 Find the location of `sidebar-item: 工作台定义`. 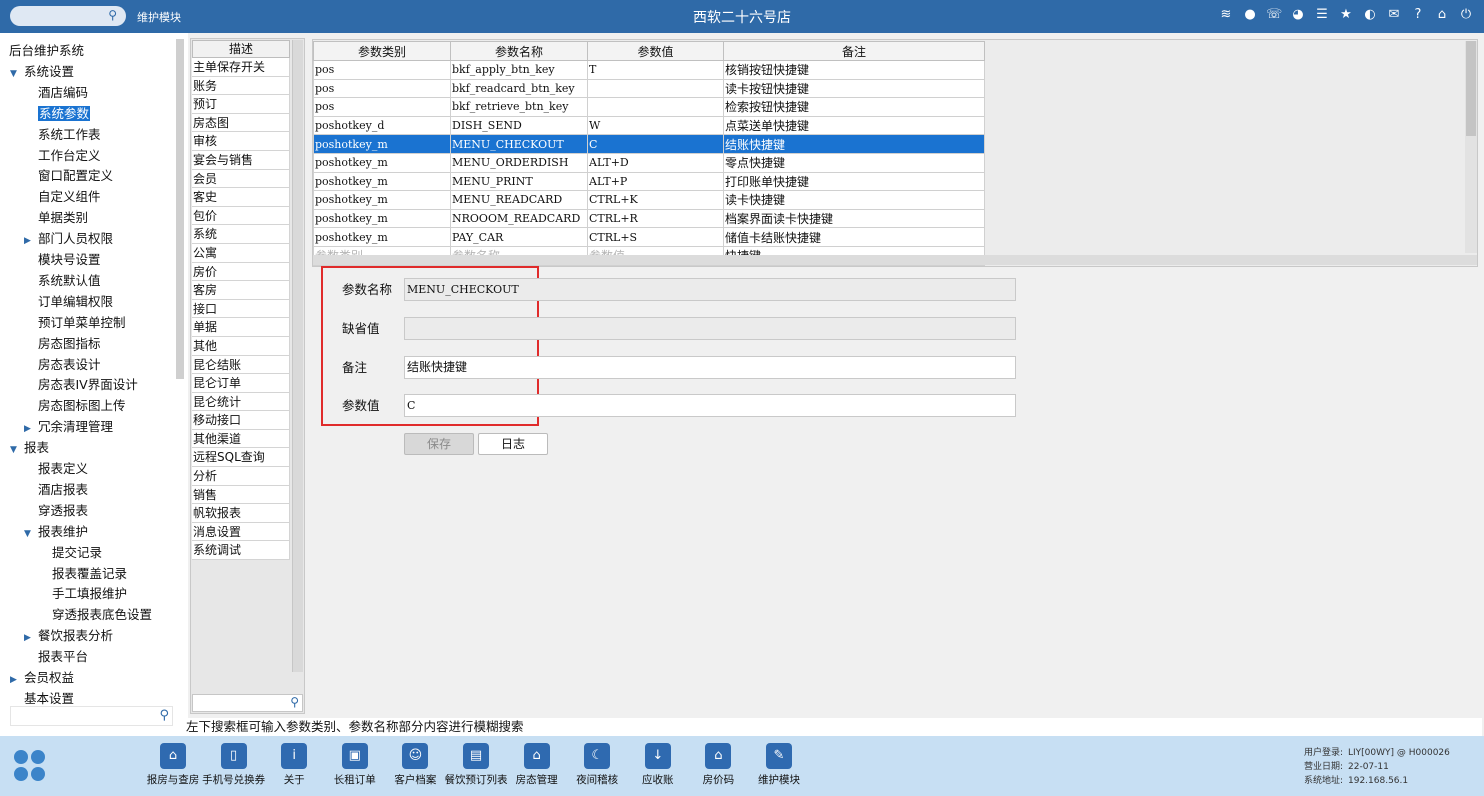

sidebar-item: 工作台定义 is located at coordinates (62, 156).